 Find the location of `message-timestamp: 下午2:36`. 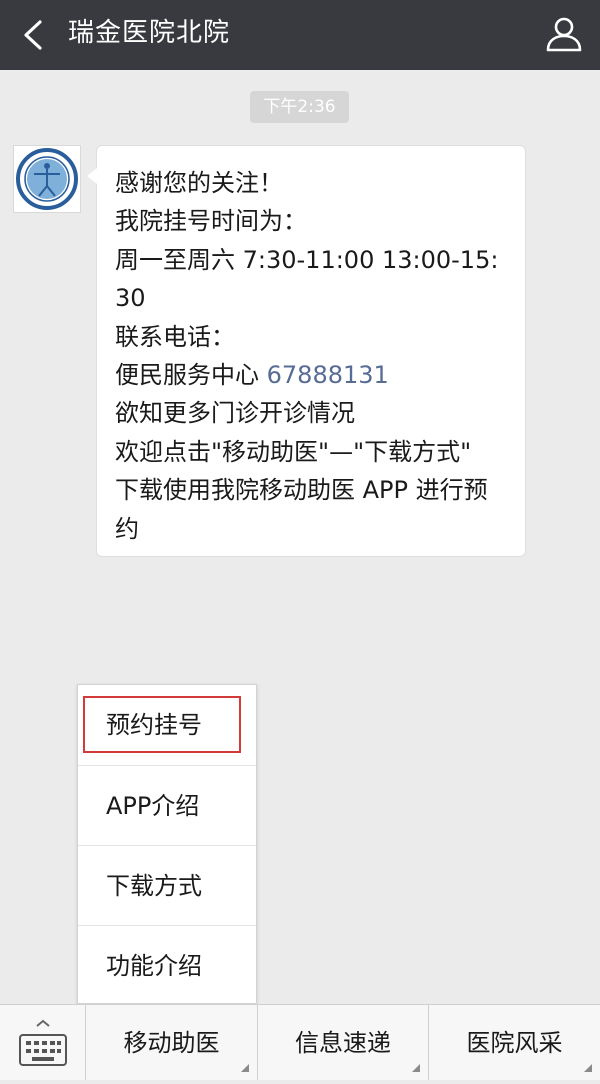

message-timestamp: 下午2:36 is located at coordinates (299, 107).